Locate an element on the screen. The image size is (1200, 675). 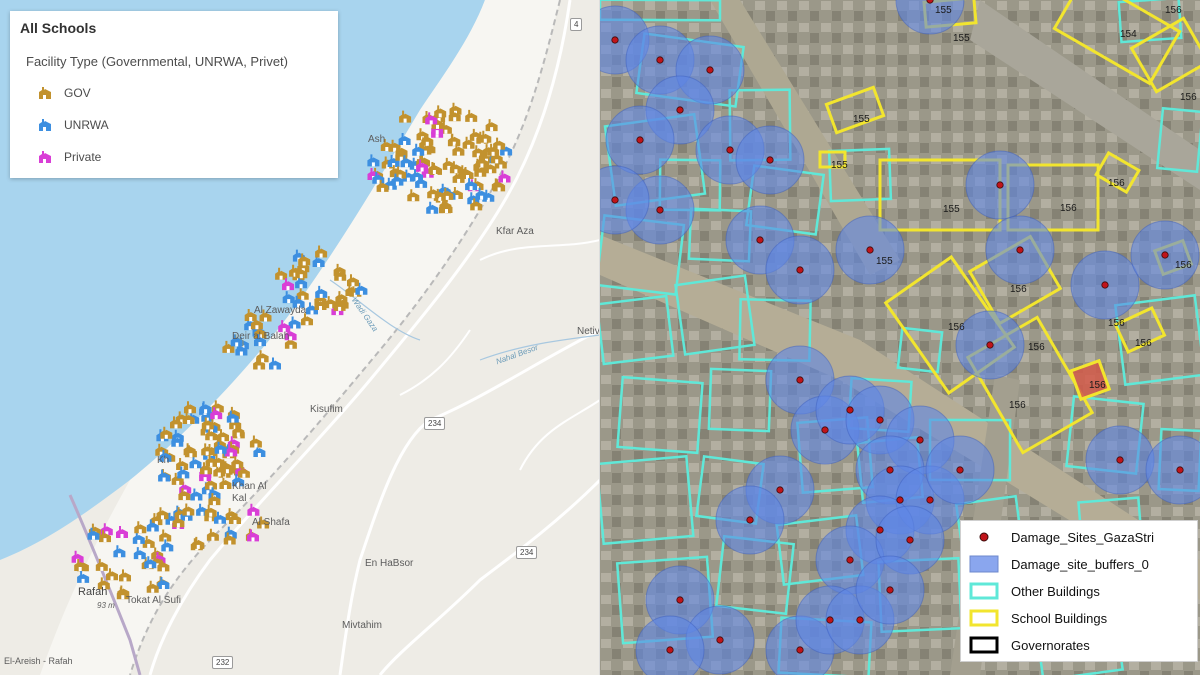
place-label: Mivtahim is located at coordinates (362, 625).